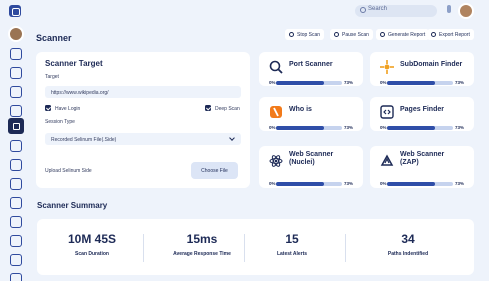 The image size is (489, 281). Describe the element at coordinates (291, 34) in the screenshot. I see `stop-icon` at that location.